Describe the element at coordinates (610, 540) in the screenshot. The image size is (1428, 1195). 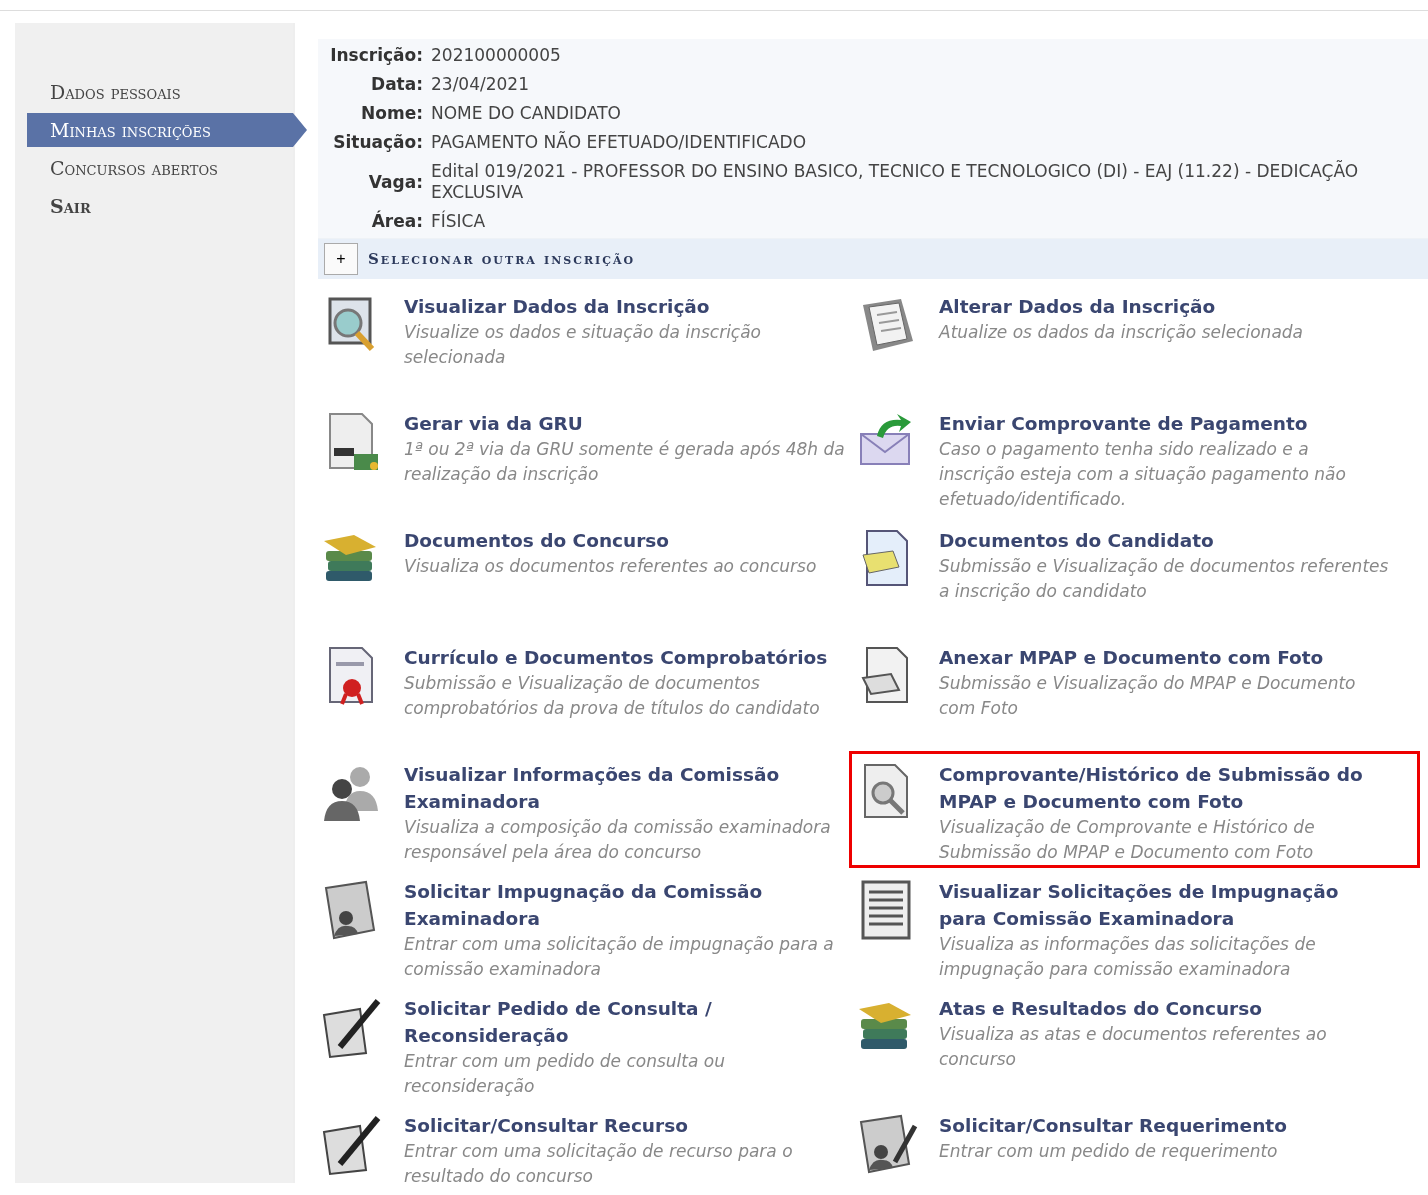
I see `action-link: Documentos do Concurso` at that location.